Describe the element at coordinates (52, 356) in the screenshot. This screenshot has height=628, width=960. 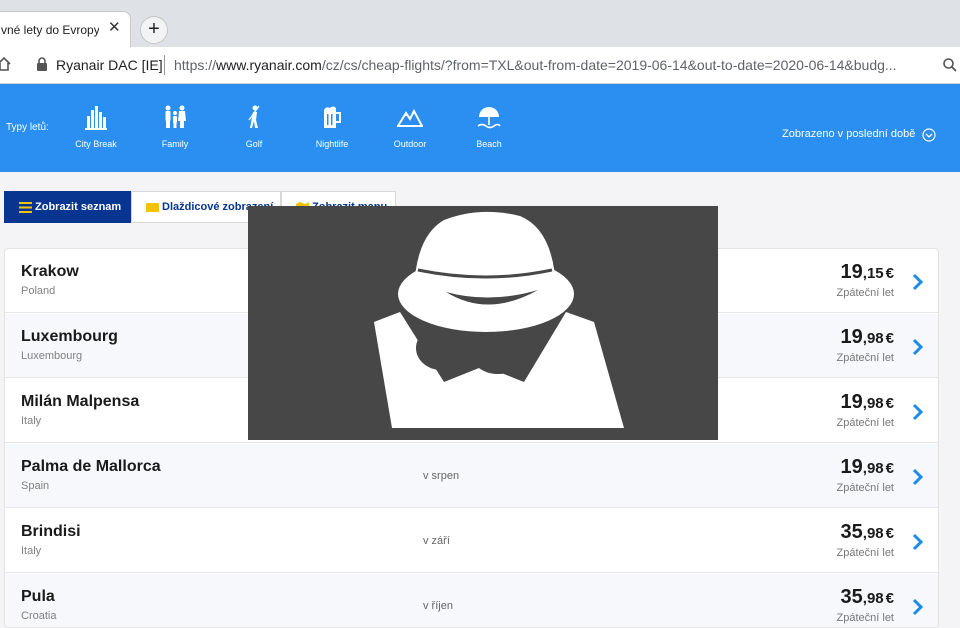
I see `destination-country: Luxembourg` at that location.